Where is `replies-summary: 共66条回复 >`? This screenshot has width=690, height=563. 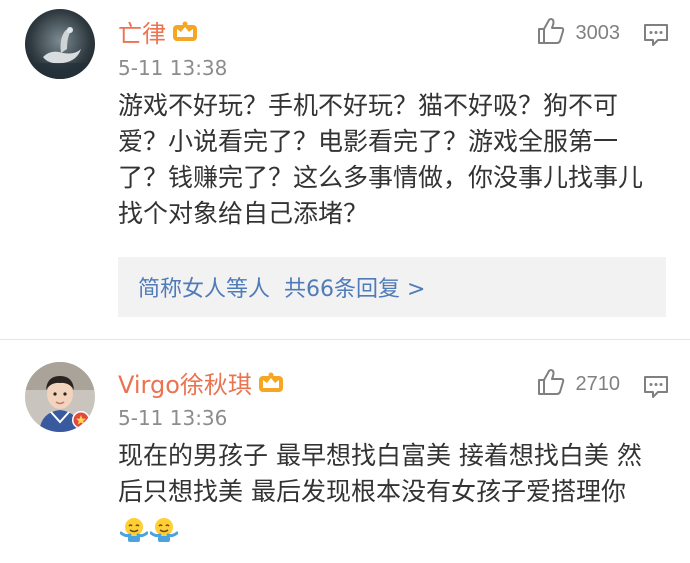 replies-summary: 共66条回复 > is located at coordinates (355, 289).